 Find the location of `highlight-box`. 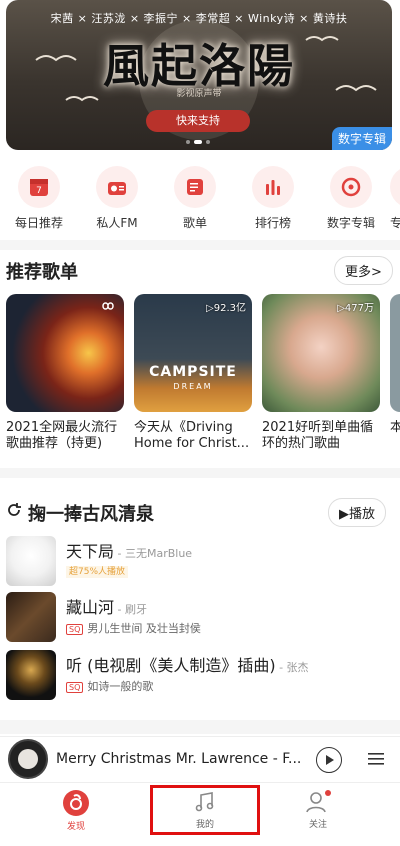

highlight-box is located at coordinates (205, 810).